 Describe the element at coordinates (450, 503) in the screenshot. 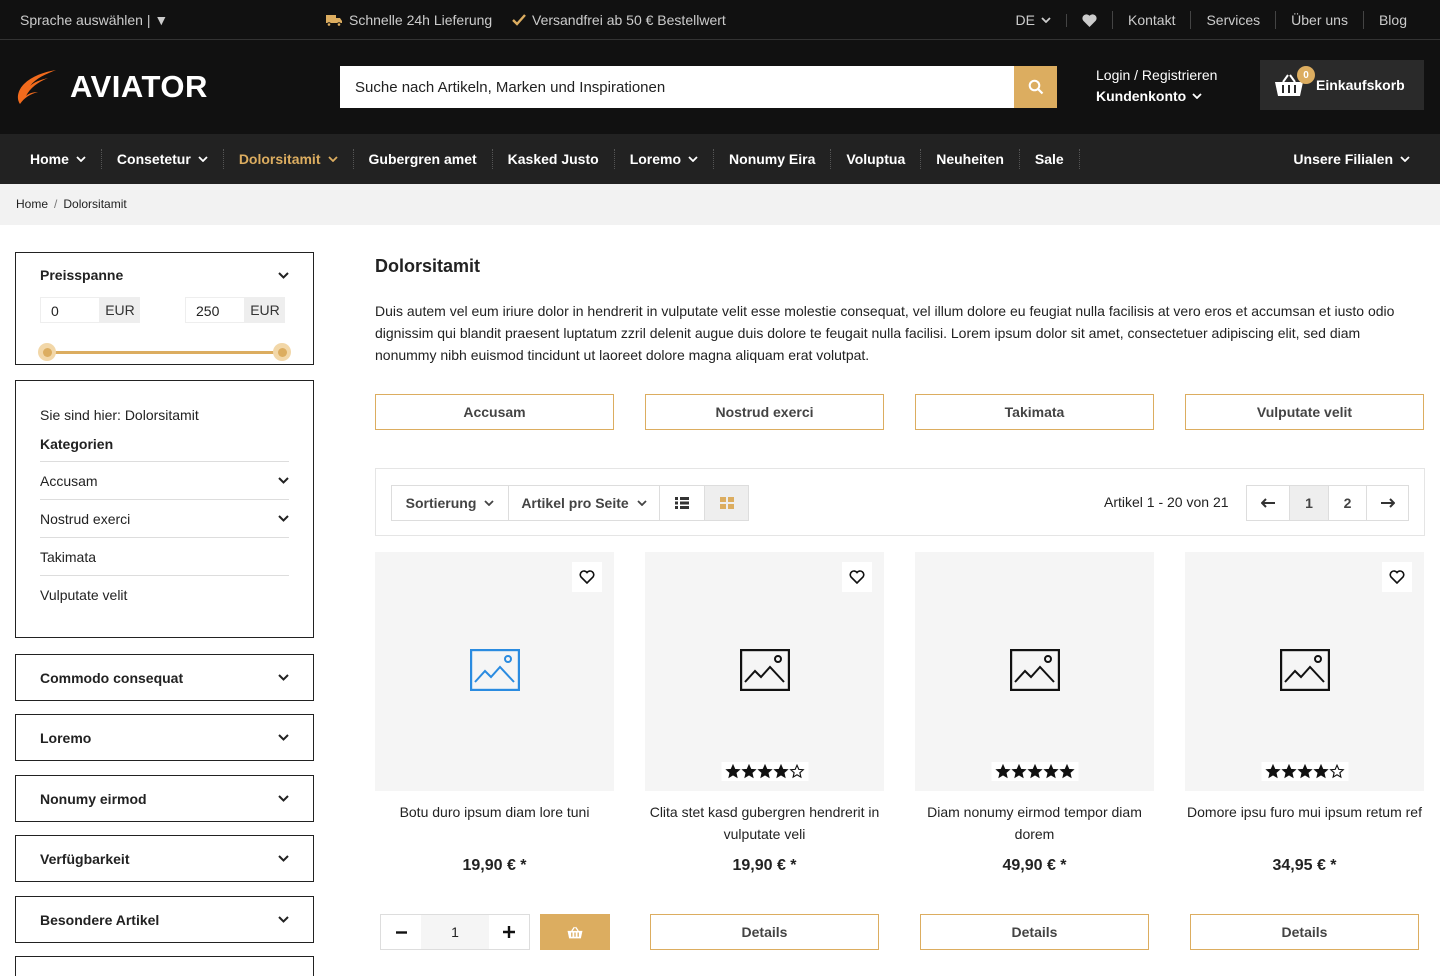

I see `sort-dropdown: Sortierung` at that location.